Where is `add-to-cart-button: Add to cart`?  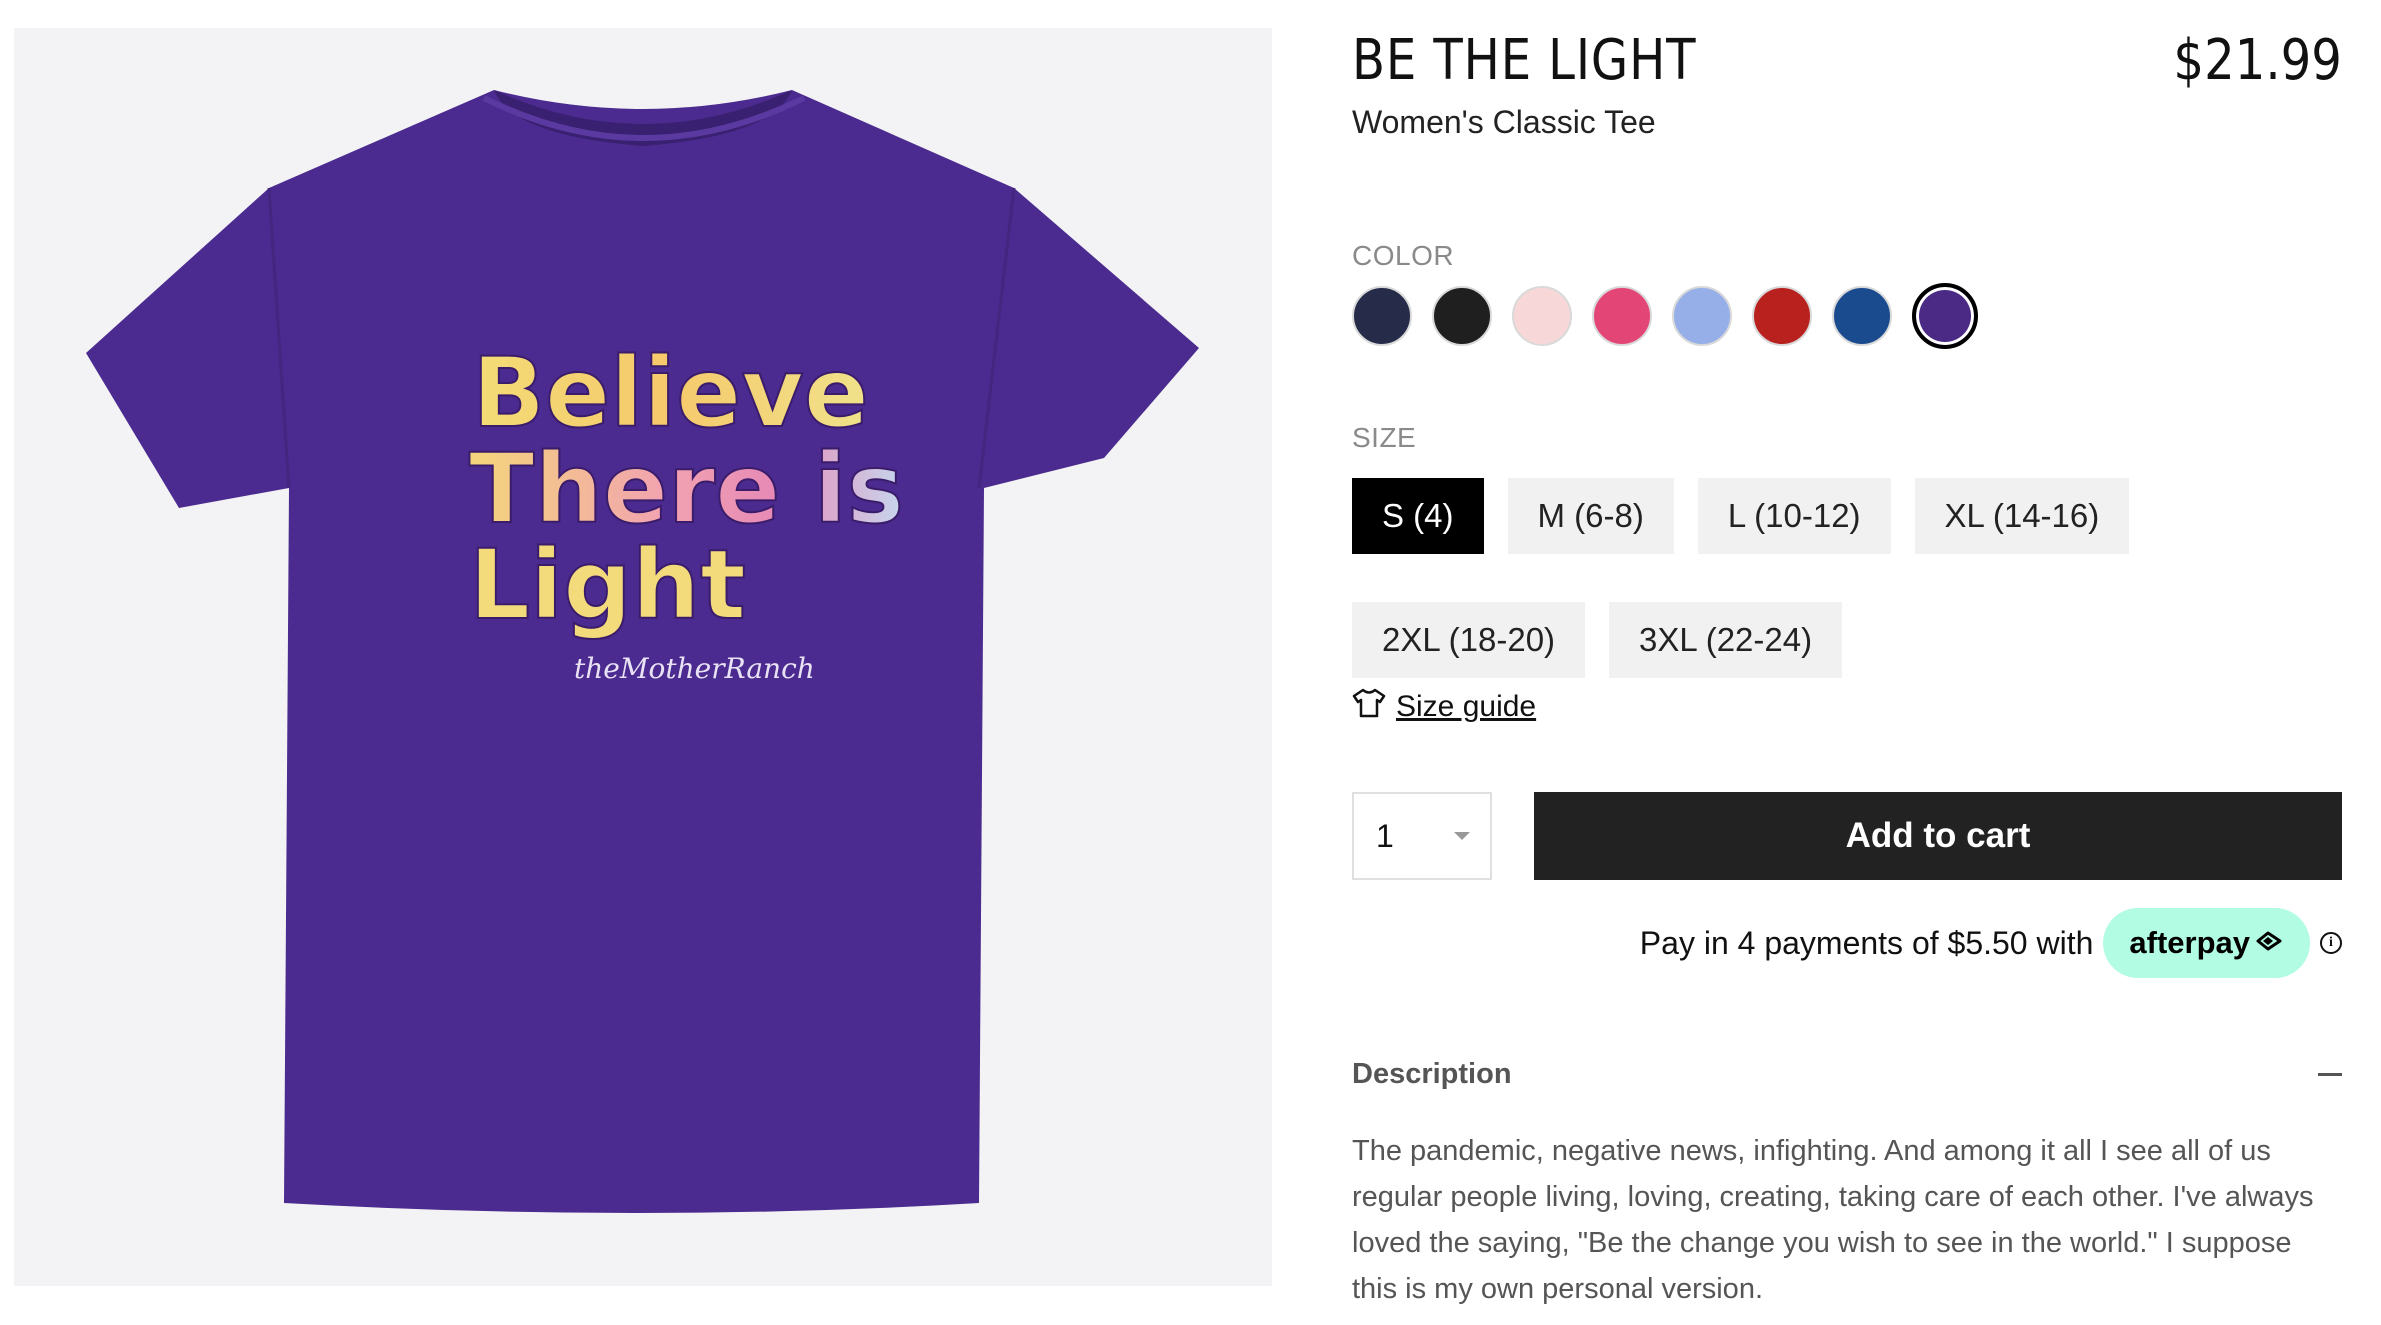 add-to-cart-button: Add to cart is located at coordinates (1938, 836).